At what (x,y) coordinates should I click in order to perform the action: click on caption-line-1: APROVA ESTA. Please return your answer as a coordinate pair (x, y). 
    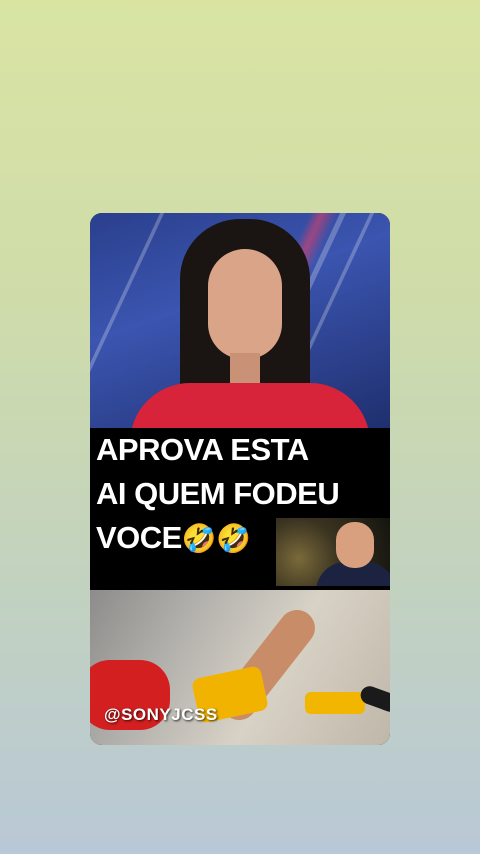
    Looking at the image, I should click on (202, 449).